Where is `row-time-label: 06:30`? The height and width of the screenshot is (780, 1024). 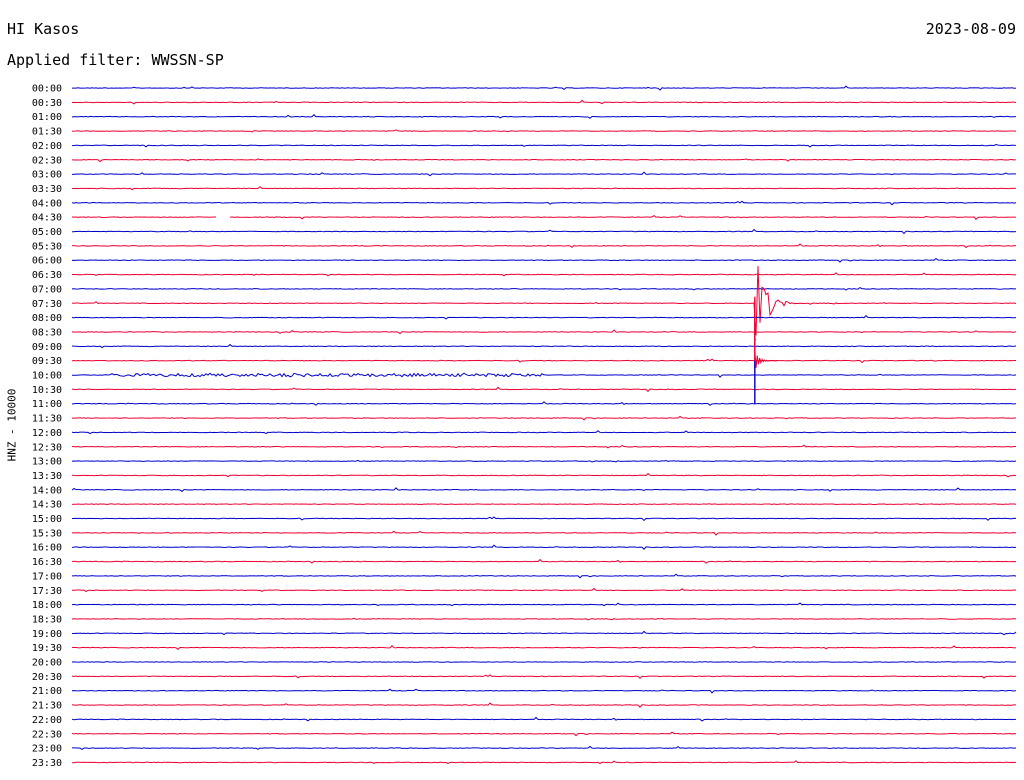 row-time-label: 06:30 is located at coordinates (47, 275).